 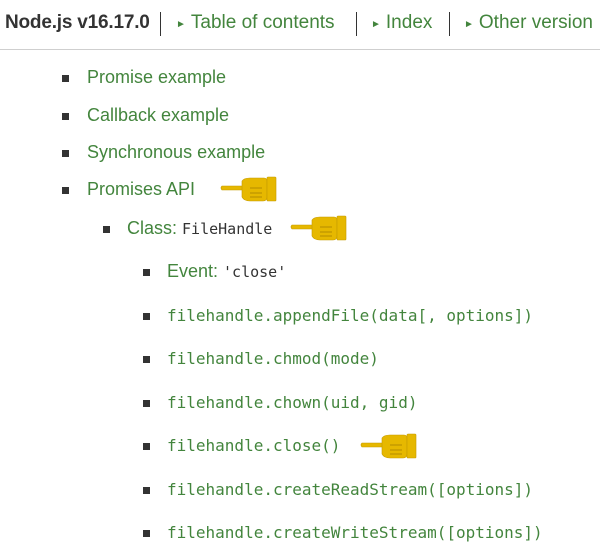 I want to click on toc-item-class-filehandle: Class: FileHandle, so click(x=199, y=228).